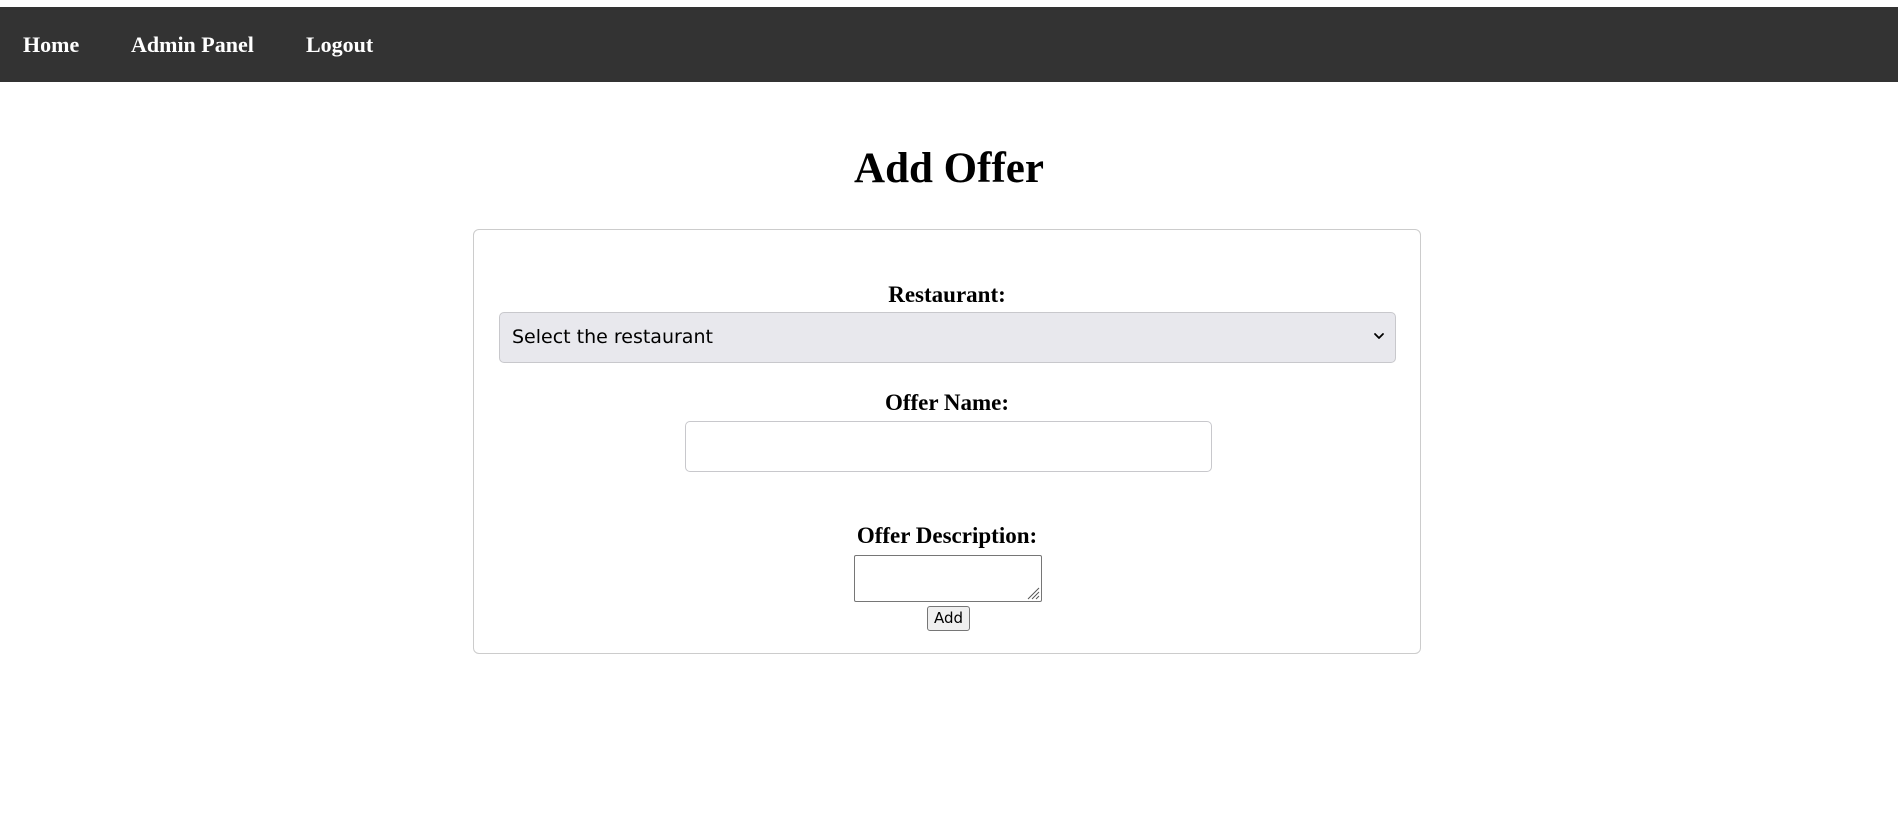 This screenshot has width=1900, height=818. I want to click on restaurant-select: Select the restaurant, so click(947, 337).